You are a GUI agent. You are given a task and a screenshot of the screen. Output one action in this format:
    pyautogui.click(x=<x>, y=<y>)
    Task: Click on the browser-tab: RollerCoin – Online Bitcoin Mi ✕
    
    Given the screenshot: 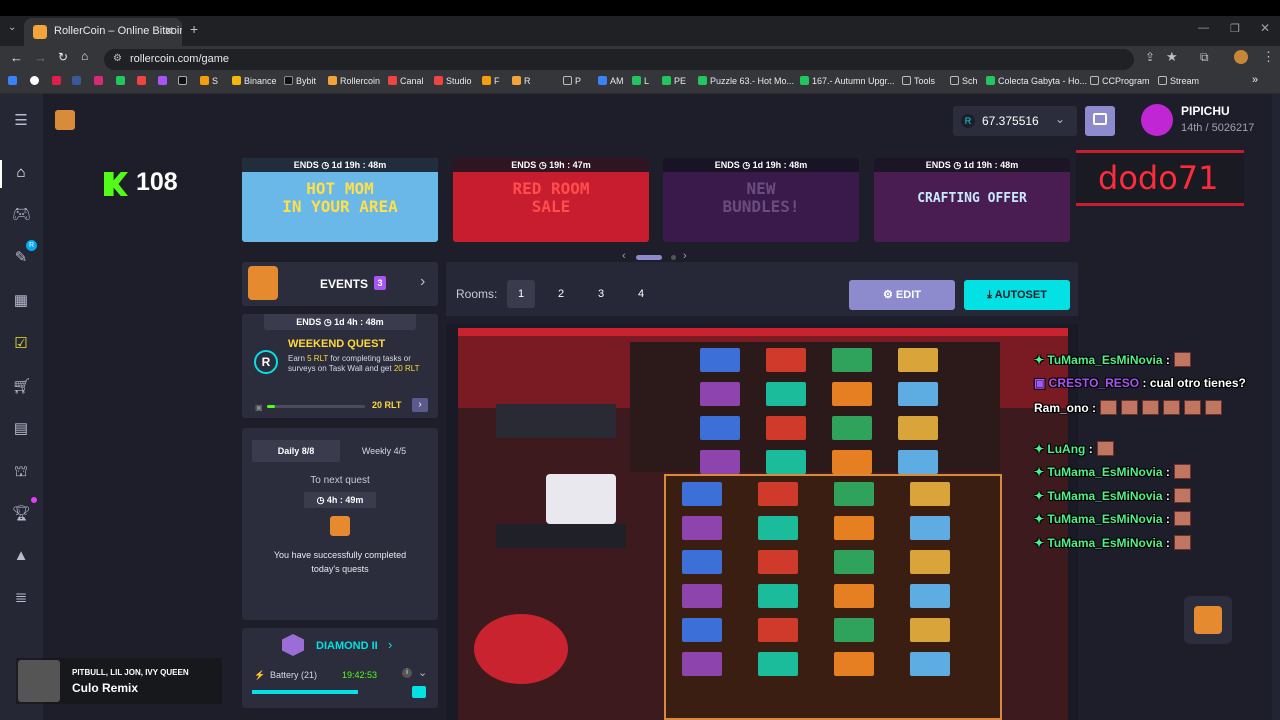 What is the action you would take?
    pyautogui.click(x=103, y=32)
    